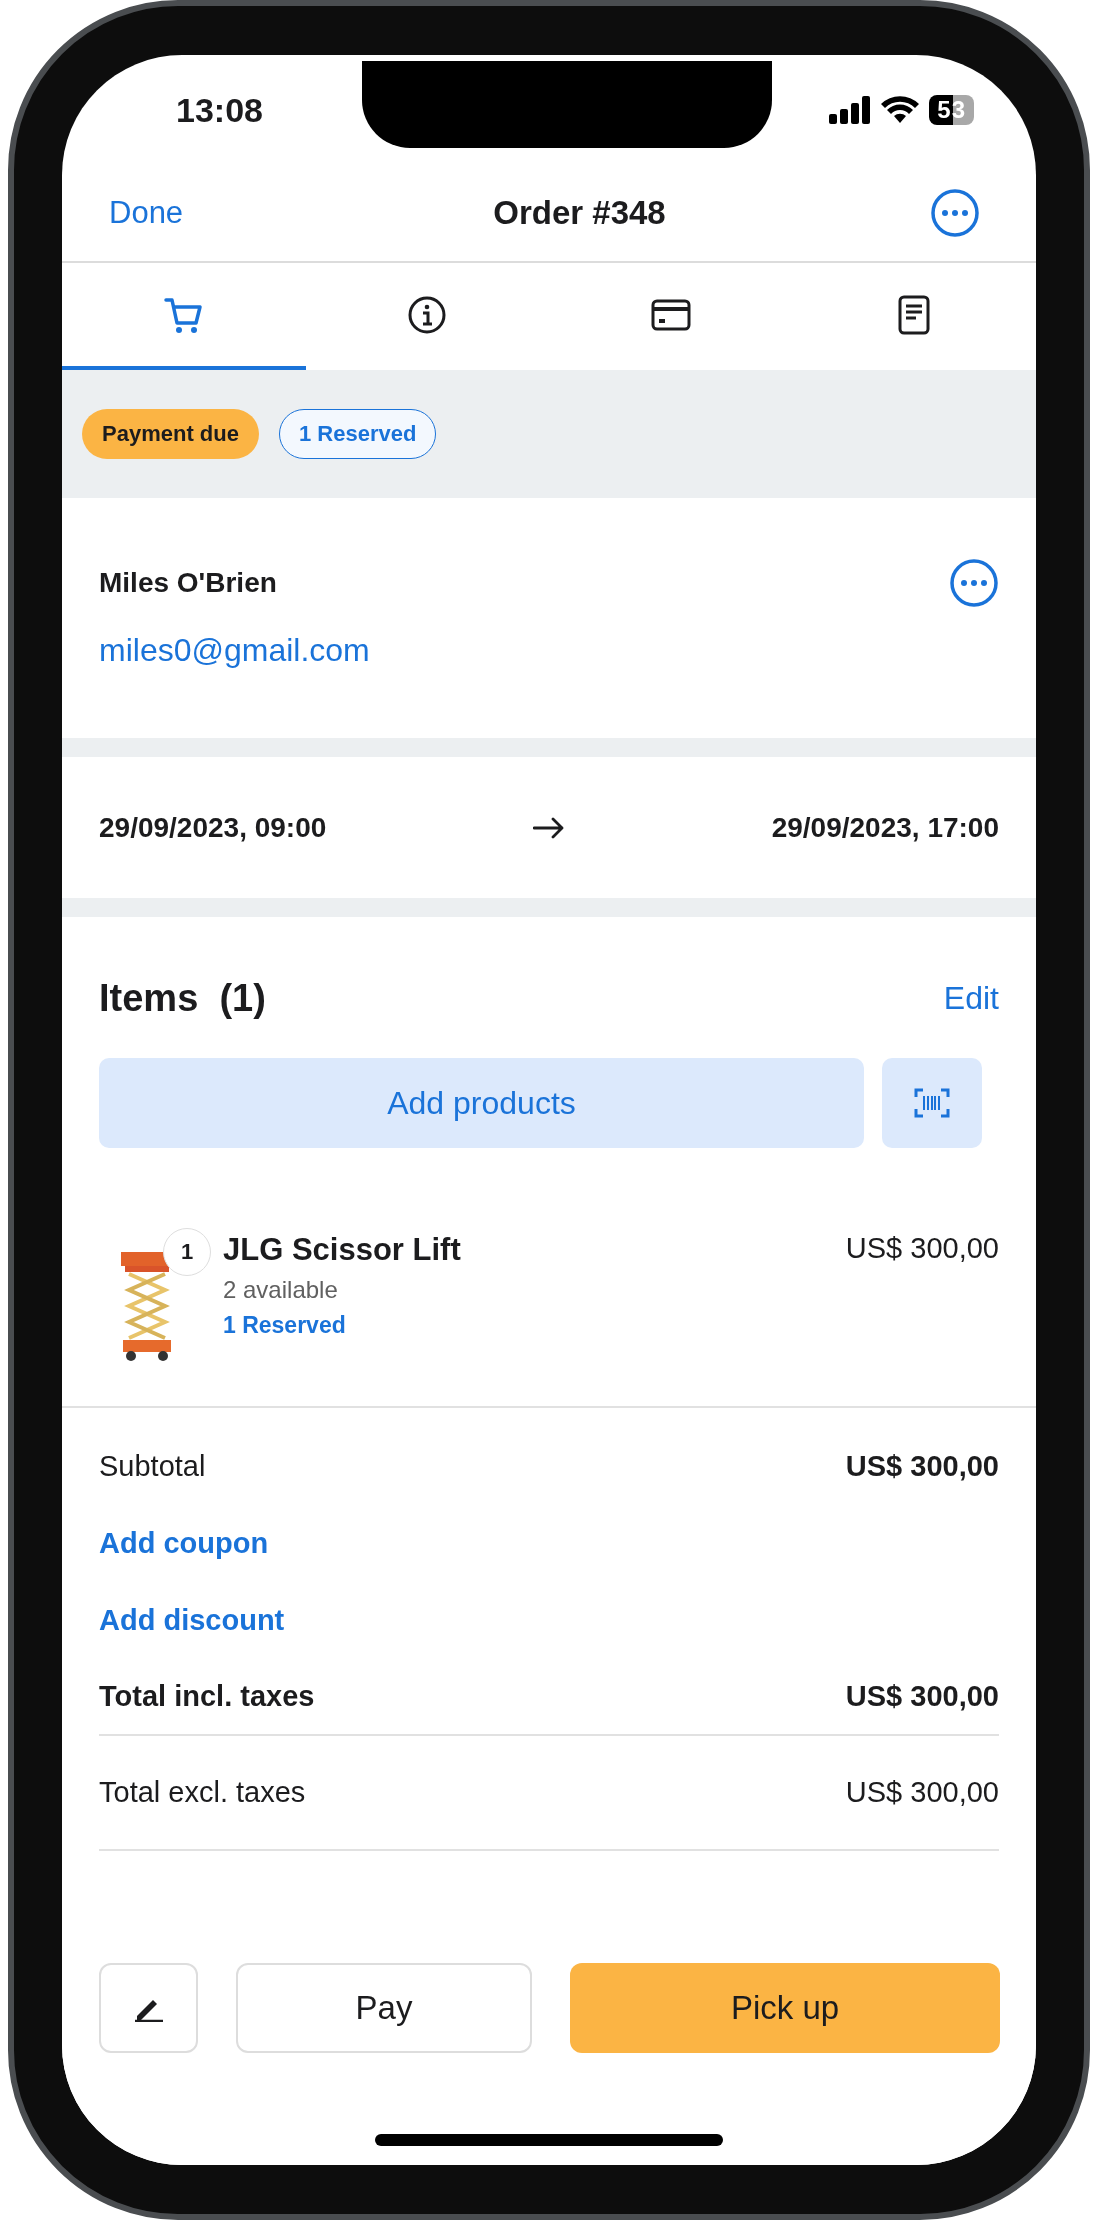 This screenshot has width=1098, height=2220. Describe the element at coordinates (202, 1792) in the screenshot. I see `total-label: Total excl. taxes` at that location.